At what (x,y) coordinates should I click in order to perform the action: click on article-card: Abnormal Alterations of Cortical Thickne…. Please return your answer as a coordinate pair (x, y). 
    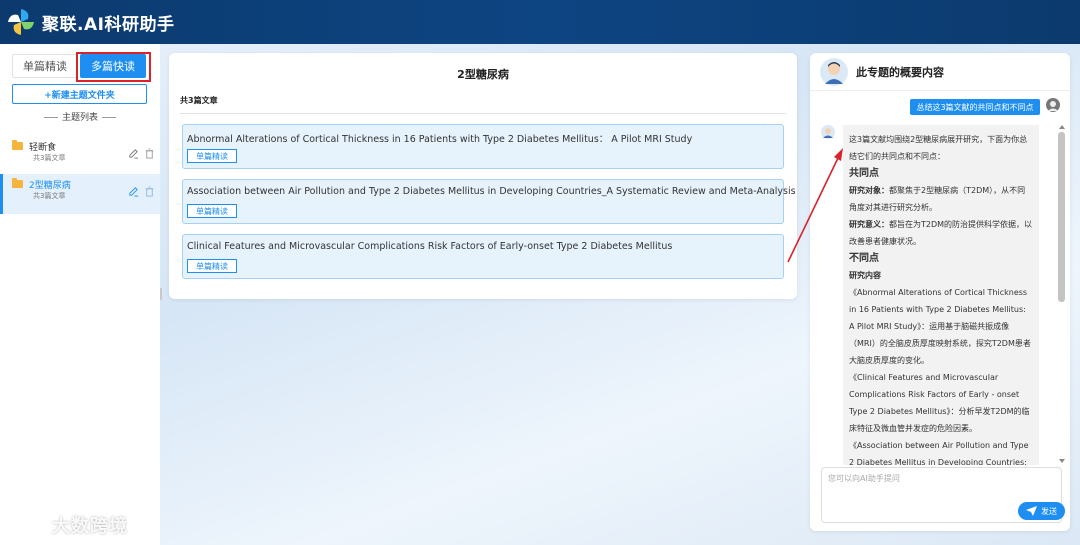
    Looking at the image, I should click on (483, 146).